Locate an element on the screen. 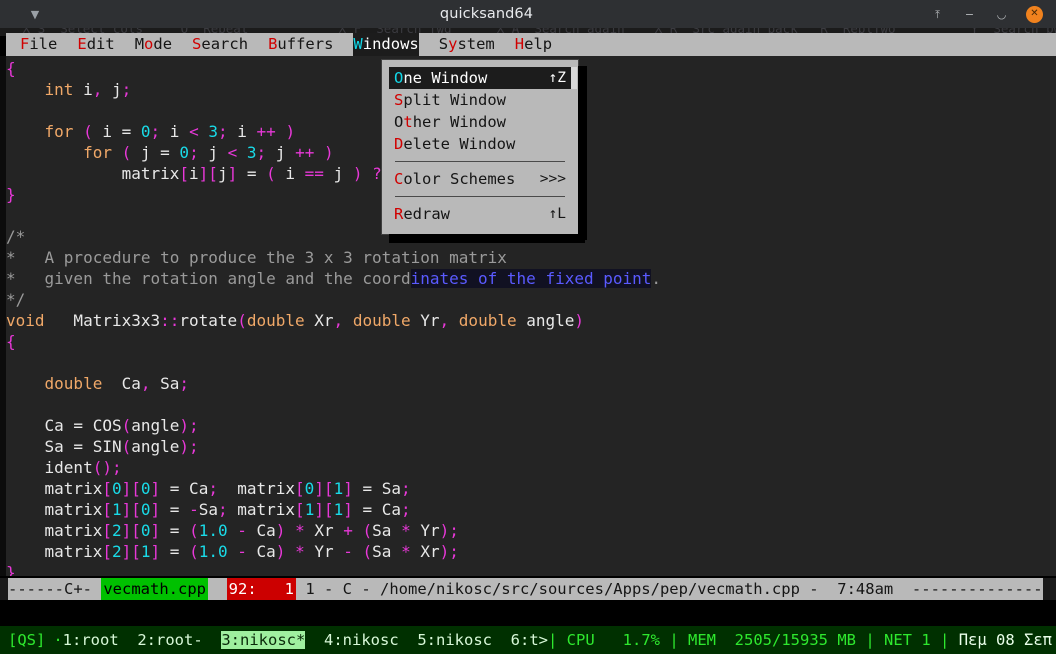  code-token: 1 is located at coordinates (145, 551).